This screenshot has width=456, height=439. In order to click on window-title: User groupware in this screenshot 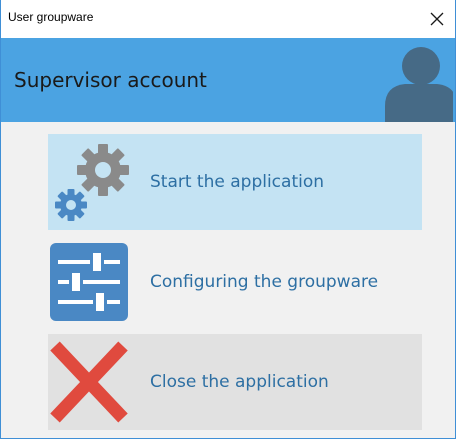, I will do `click(51, 17)`.